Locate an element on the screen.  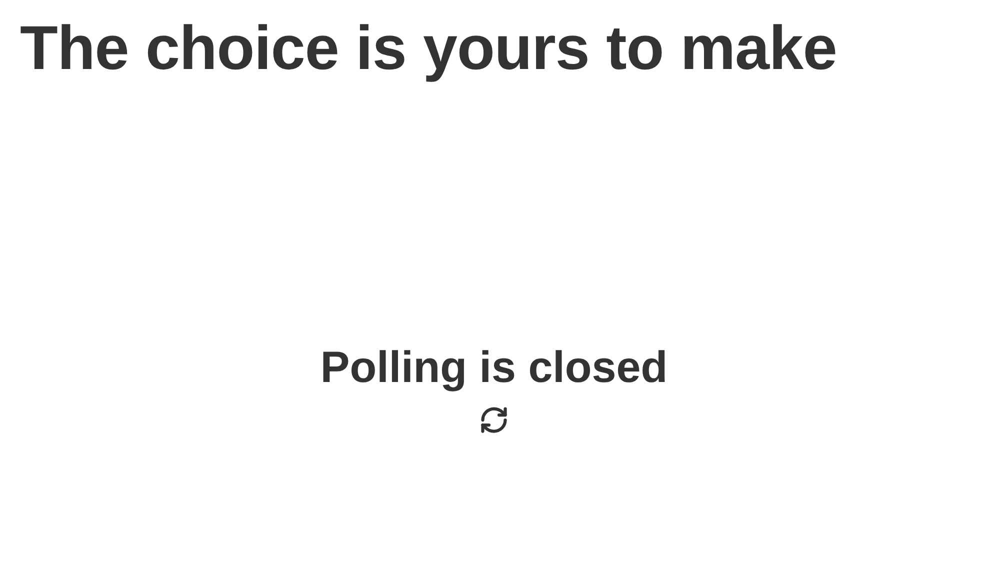
status-message: Polling is closed is located at coordinates (494, 368).